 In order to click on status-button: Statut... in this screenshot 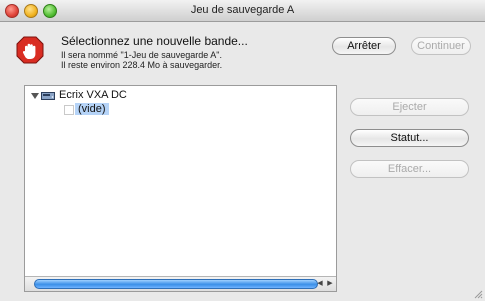, I will do `click(409, 138)`.